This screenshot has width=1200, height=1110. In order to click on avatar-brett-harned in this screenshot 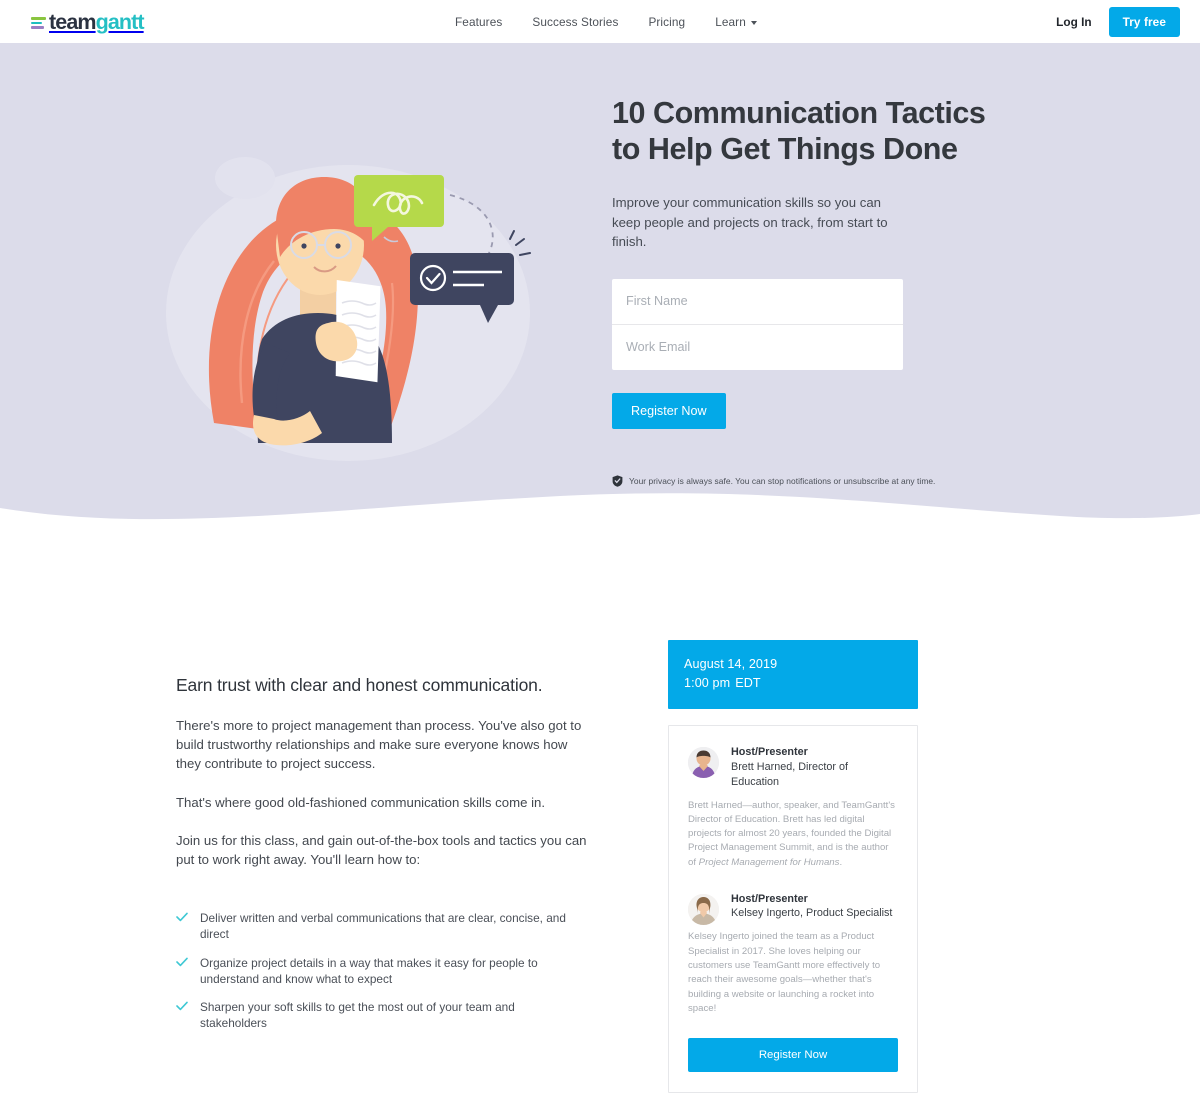, I will do `click(703, 762)`.